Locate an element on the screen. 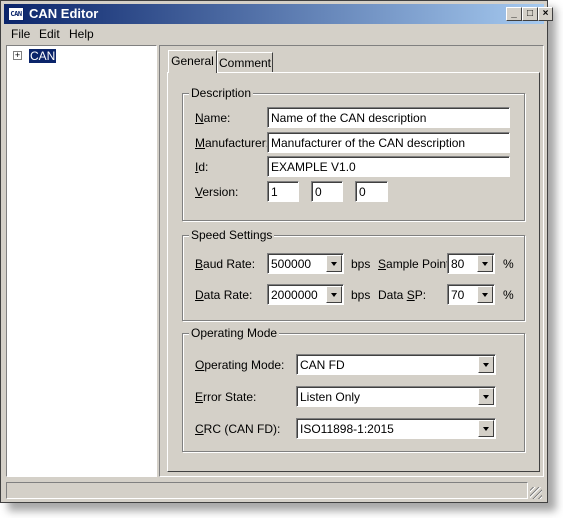  menu-help: Help is located at coordinates (81, 34).